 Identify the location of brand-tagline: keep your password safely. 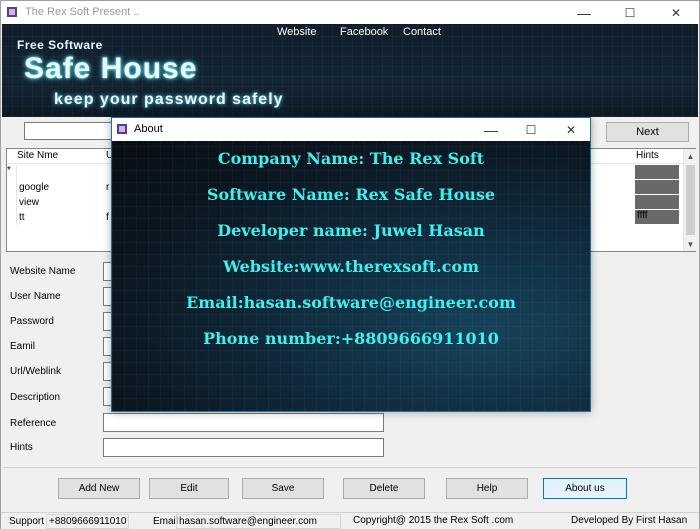
(169, 99).